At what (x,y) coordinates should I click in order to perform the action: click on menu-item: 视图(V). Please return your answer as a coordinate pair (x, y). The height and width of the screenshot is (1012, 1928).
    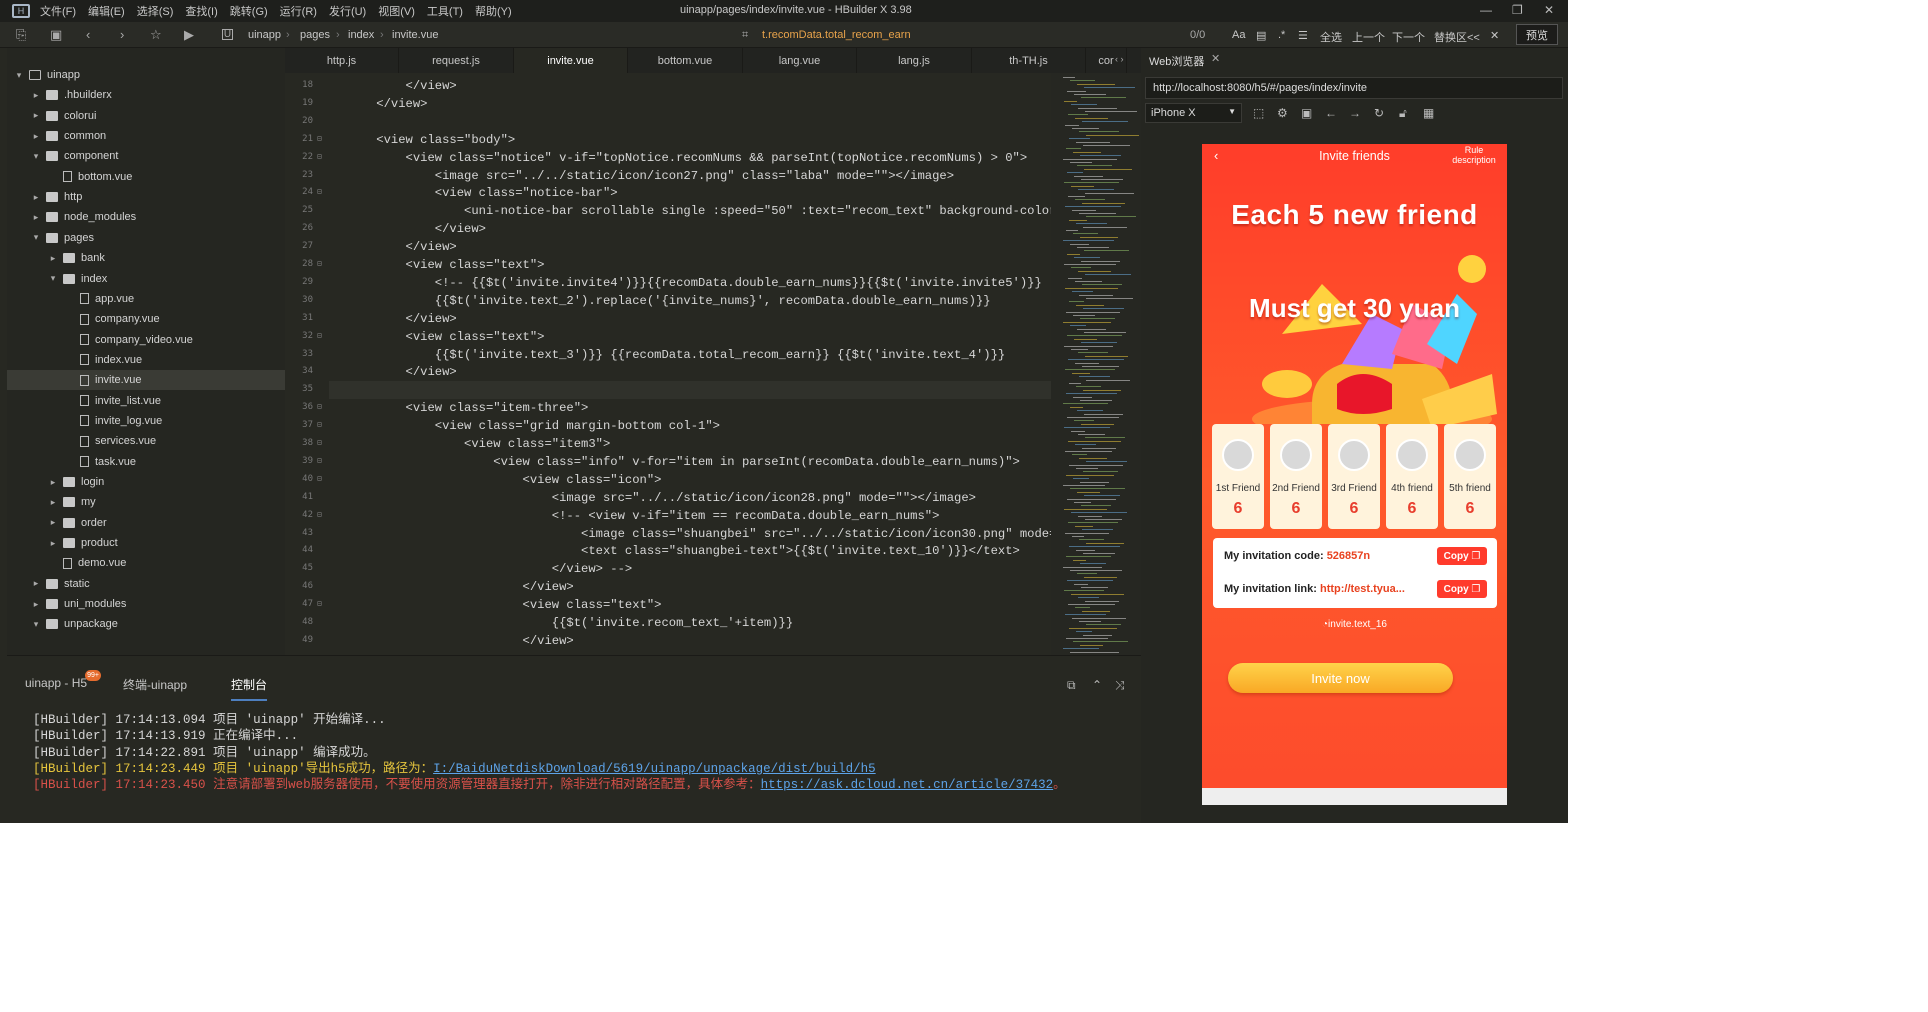
    Looking at the image, I should click on (396, 11).